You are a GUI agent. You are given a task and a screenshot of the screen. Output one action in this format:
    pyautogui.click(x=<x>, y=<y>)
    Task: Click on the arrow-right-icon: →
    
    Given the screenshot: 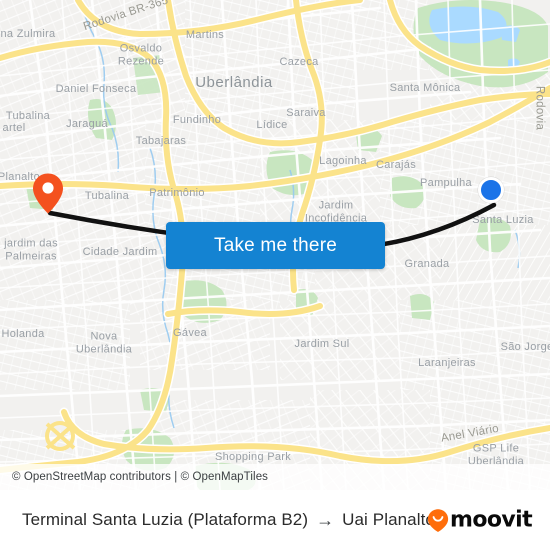 What is the action you would take?
    pyautogui.click(x=325, y=520)
    